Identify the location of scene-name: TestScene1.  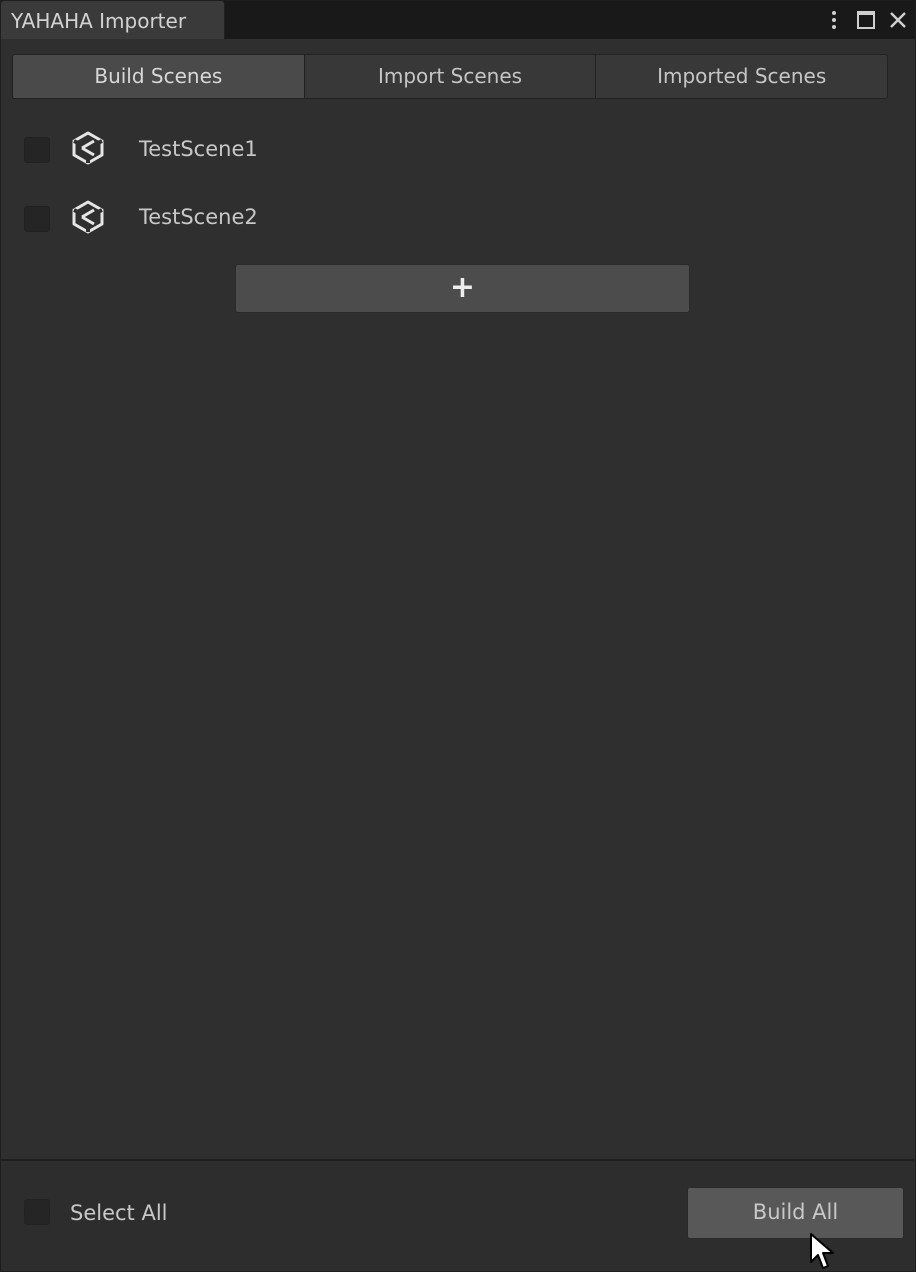
(198, 149).